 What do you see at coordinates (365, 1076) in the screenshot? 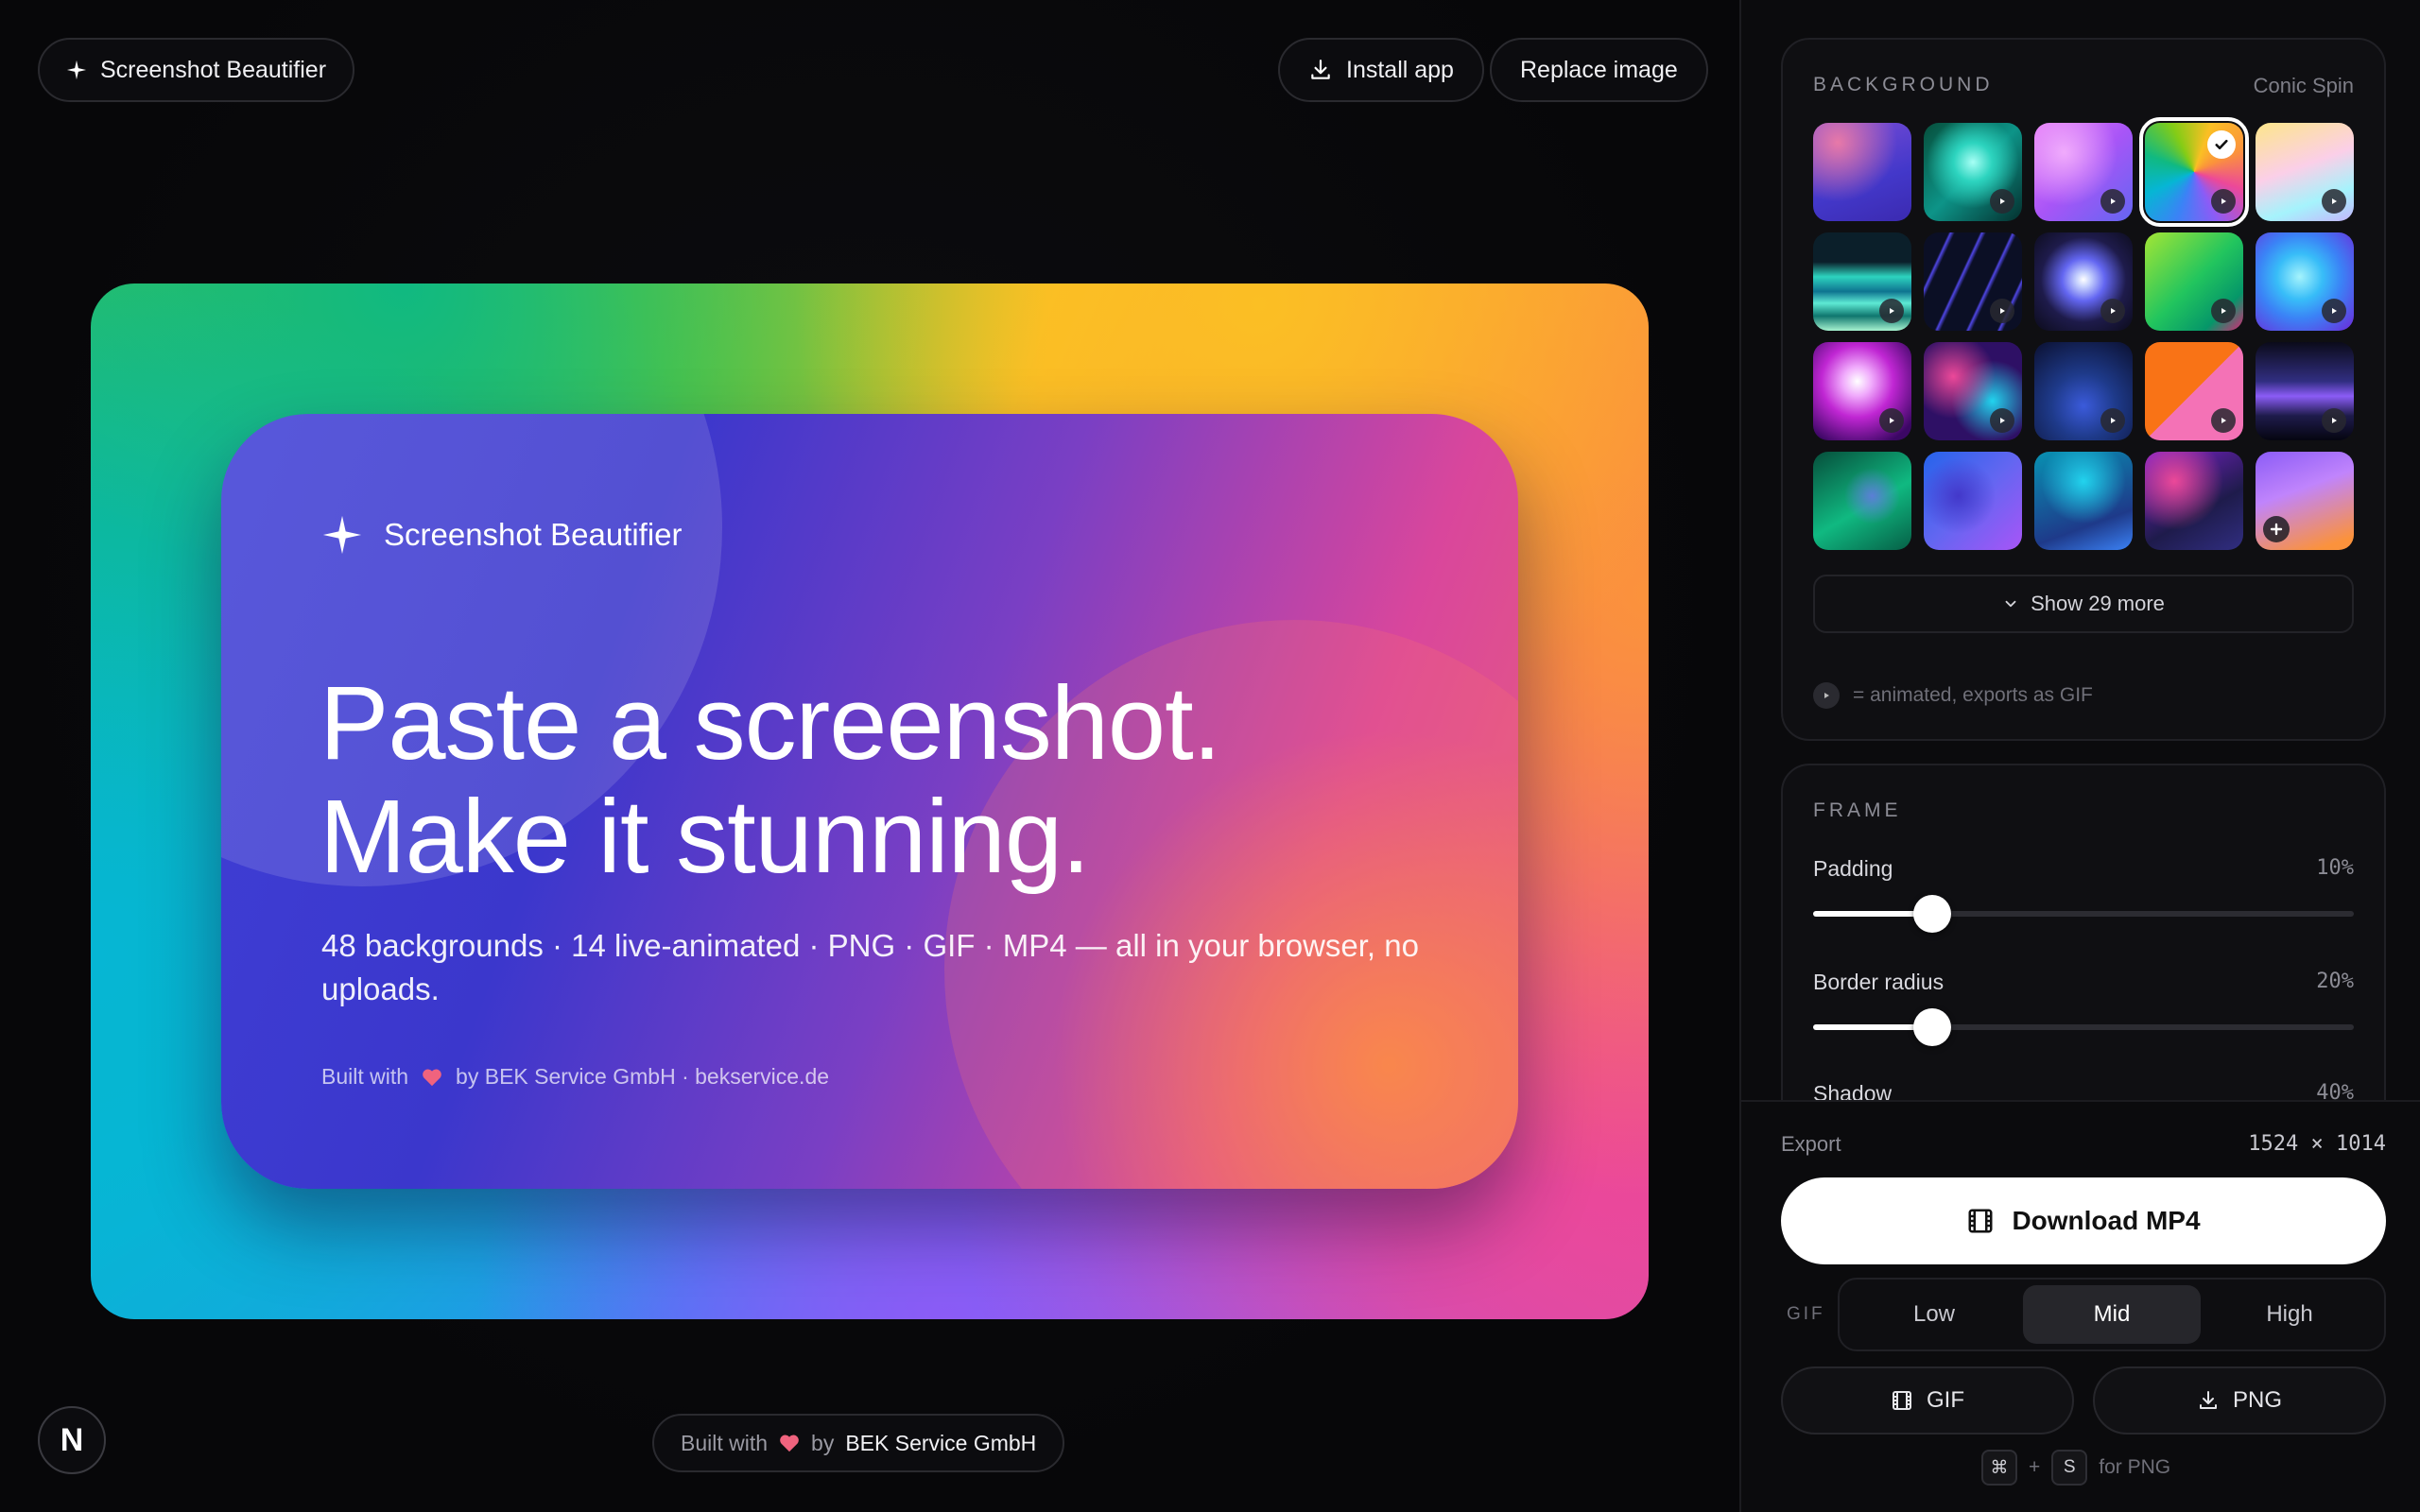
I see `preview-built-with: Built with` at bounding box center [365, 1076].